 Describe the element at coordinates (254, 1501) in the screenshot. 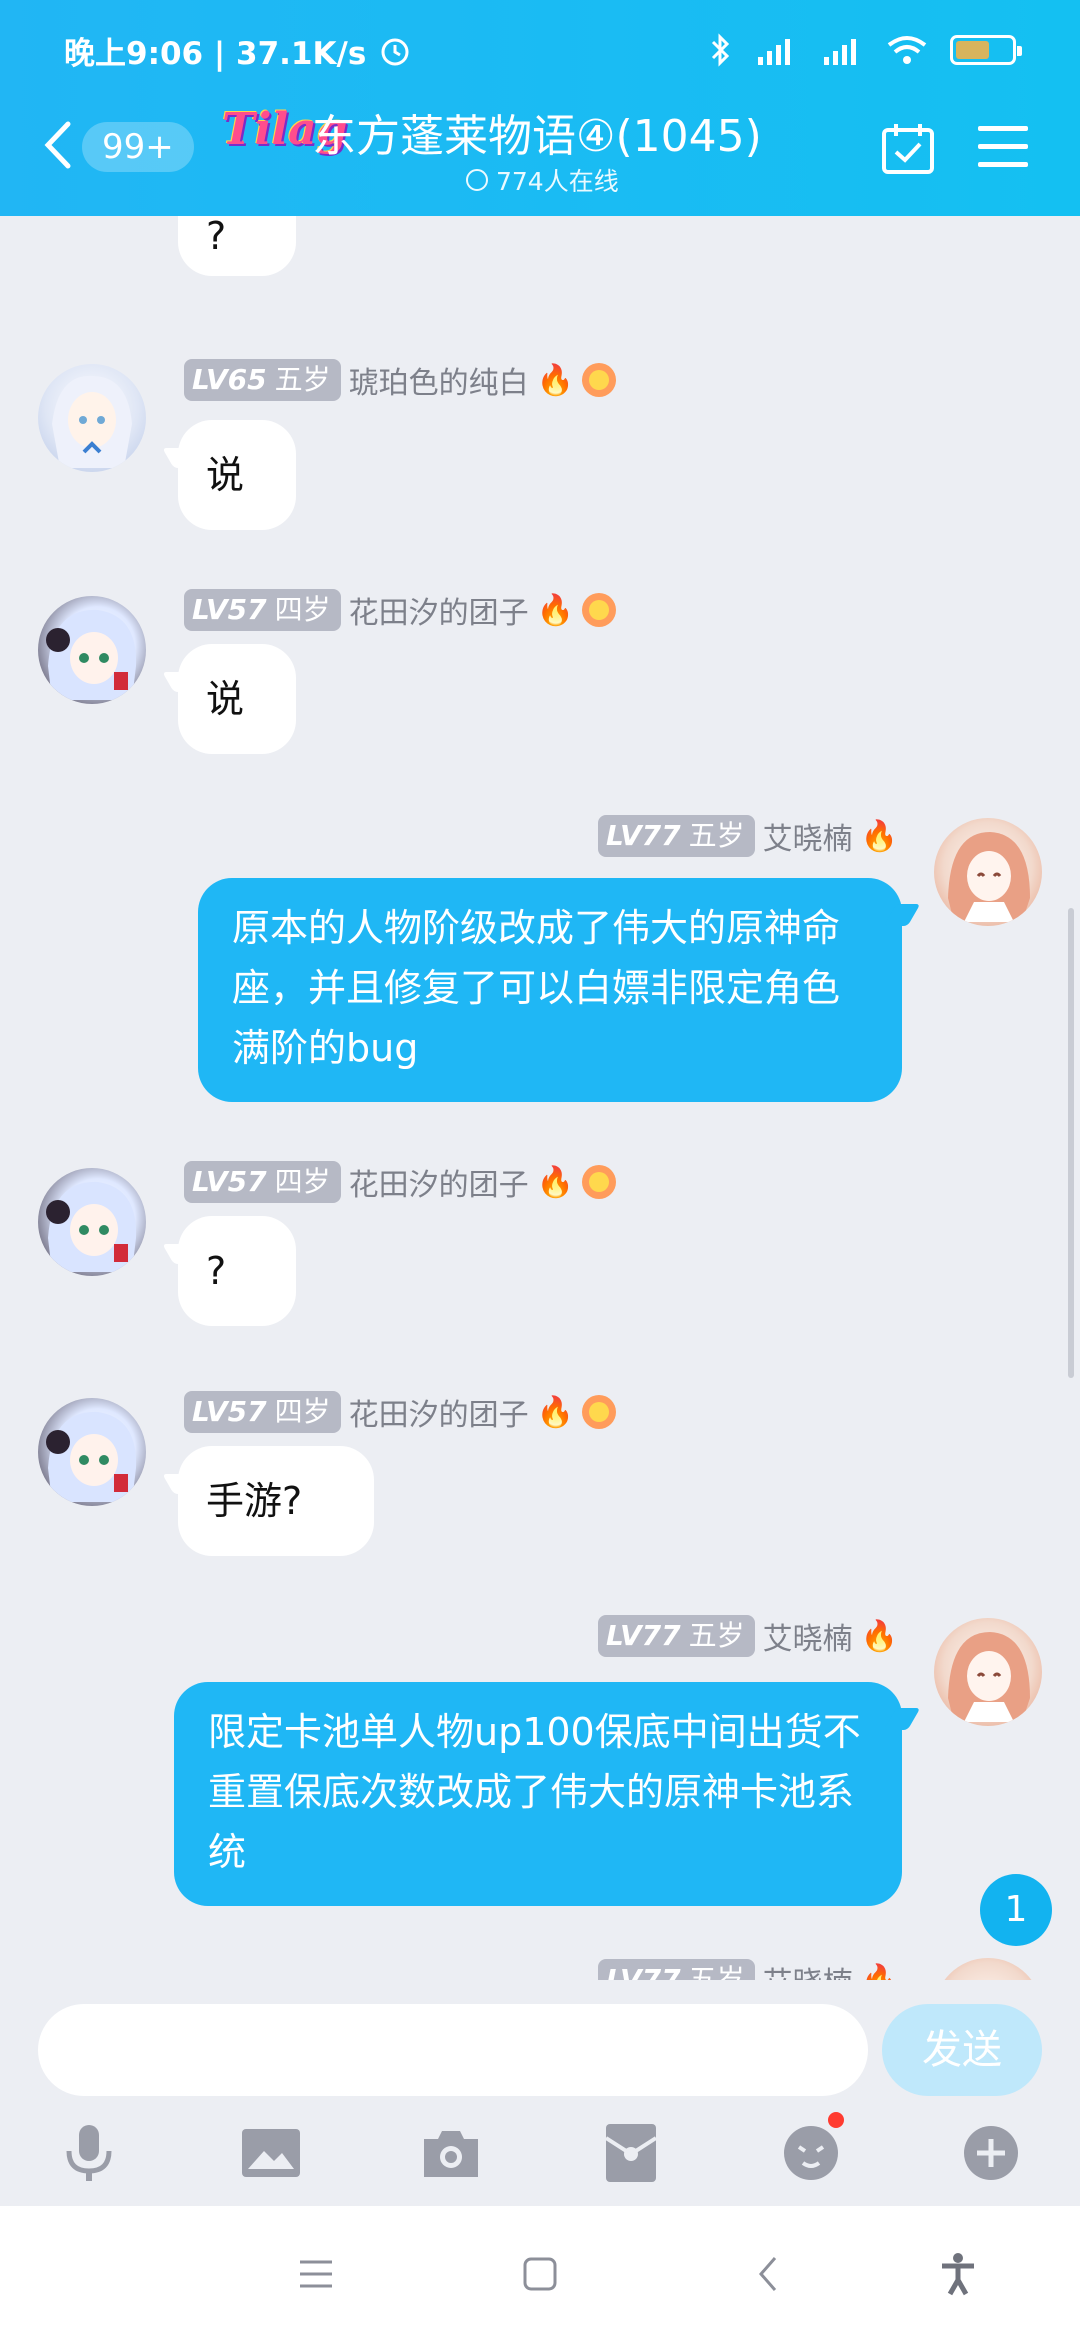

I see `message-text: 手游?` at that location.